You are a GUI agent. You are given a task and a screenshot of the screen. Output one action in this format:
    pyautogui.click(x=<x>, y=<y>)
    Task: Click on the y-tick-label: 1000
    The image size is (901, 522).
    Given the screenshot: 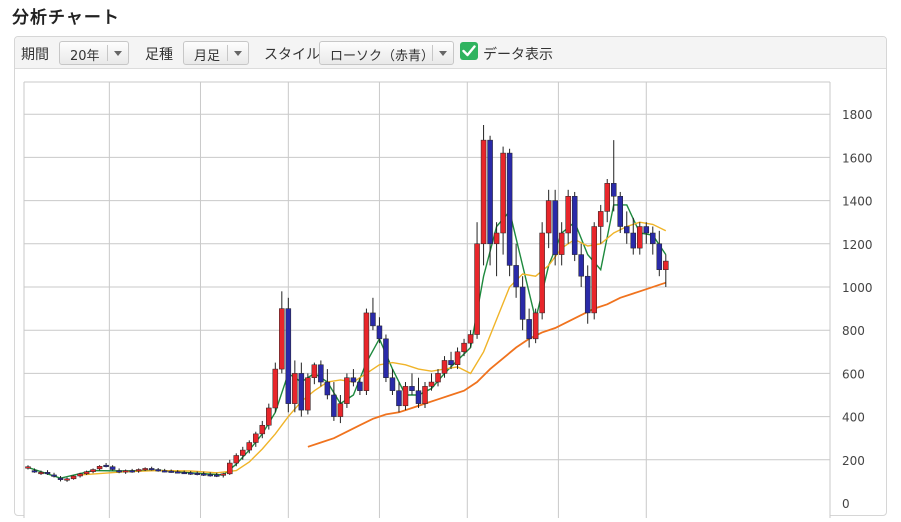 What is the action you would take?
    pyautogui.click(x=857, y=288)
    